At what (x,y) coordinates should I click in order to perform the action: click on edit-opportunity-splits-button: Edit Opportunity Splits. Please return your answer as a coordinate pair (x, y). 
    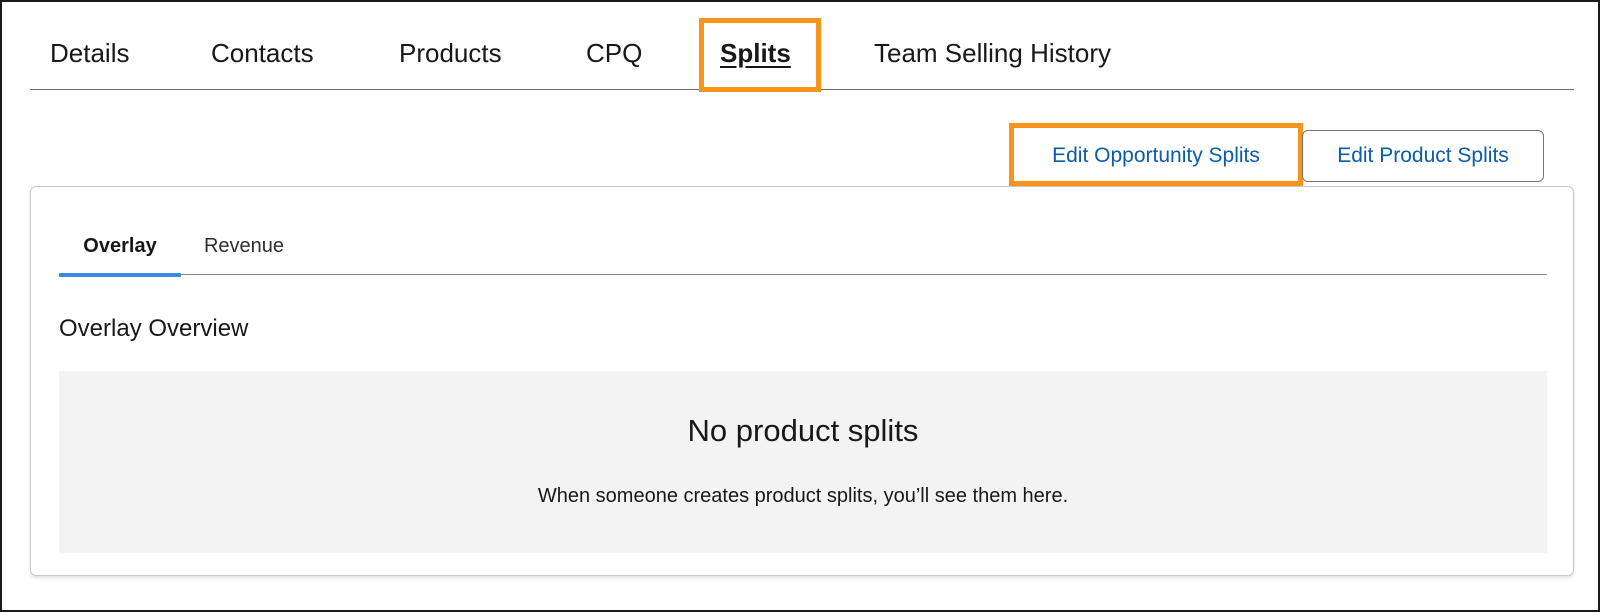
    Looking at the image, I should click on (1156, 156).